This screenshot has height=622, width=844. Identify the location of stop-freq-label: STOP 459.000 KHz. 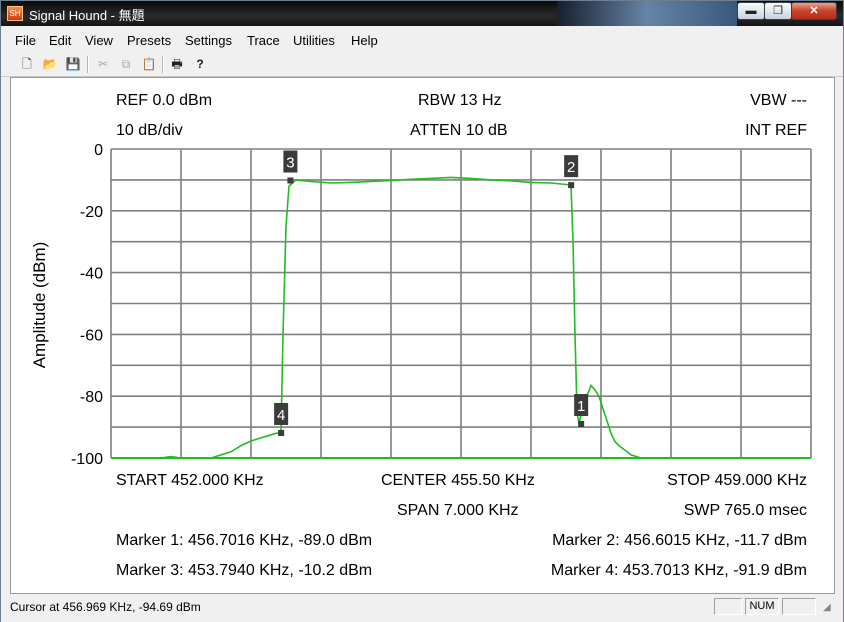
(737, 480).